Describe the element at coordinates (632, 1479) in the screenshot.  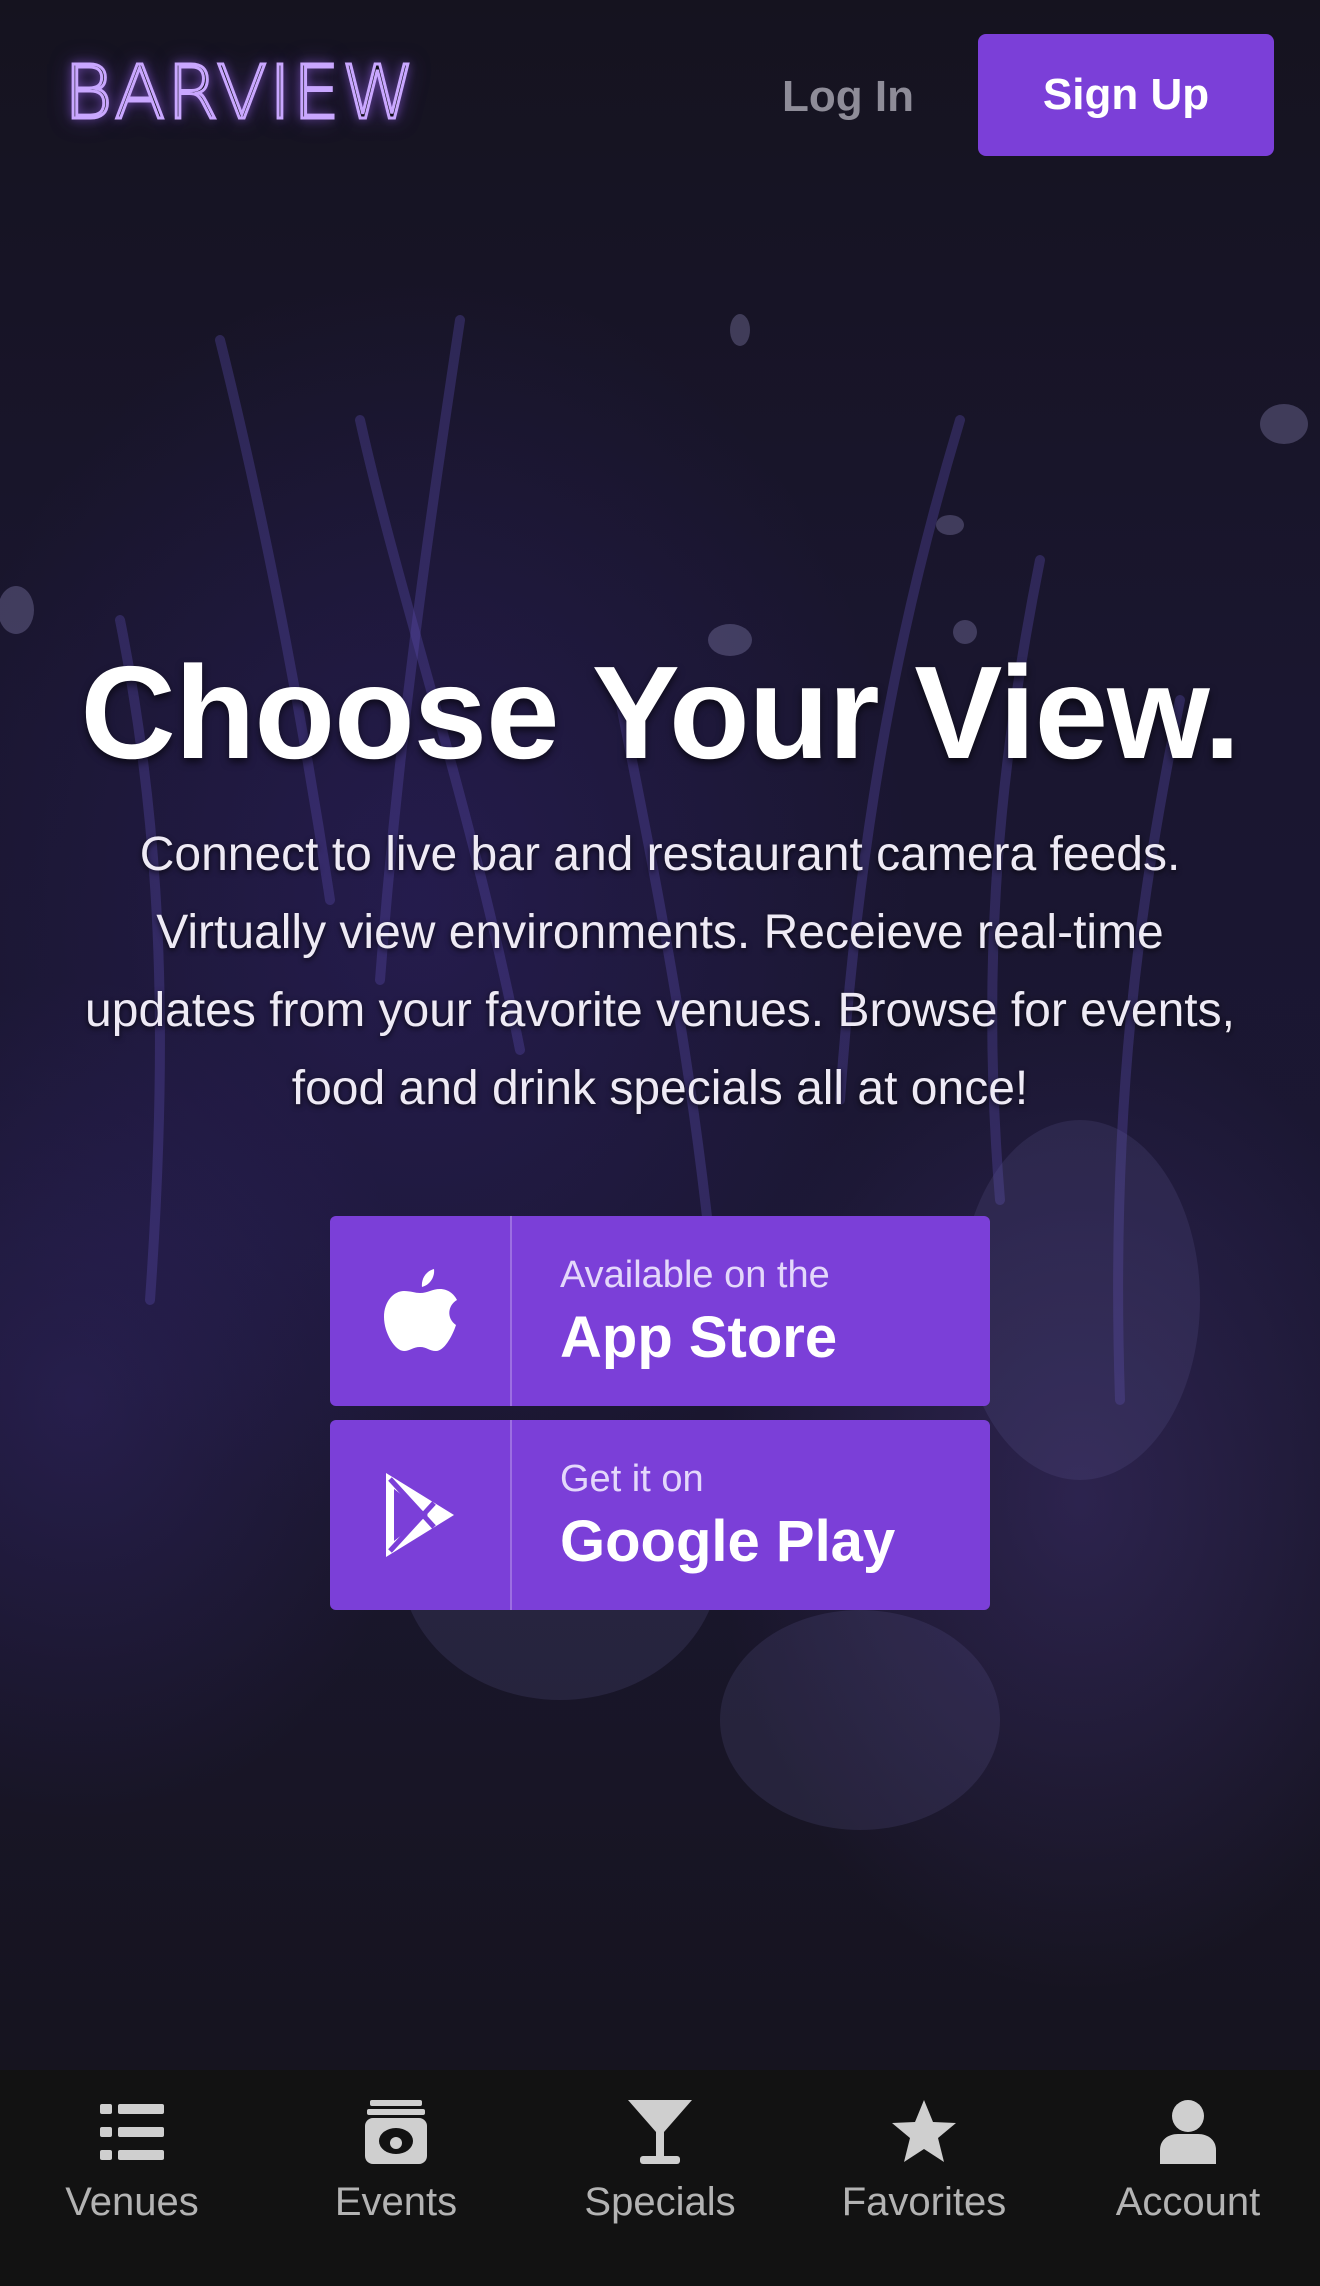
I see `google-play-small-label: Get it on` at that location.